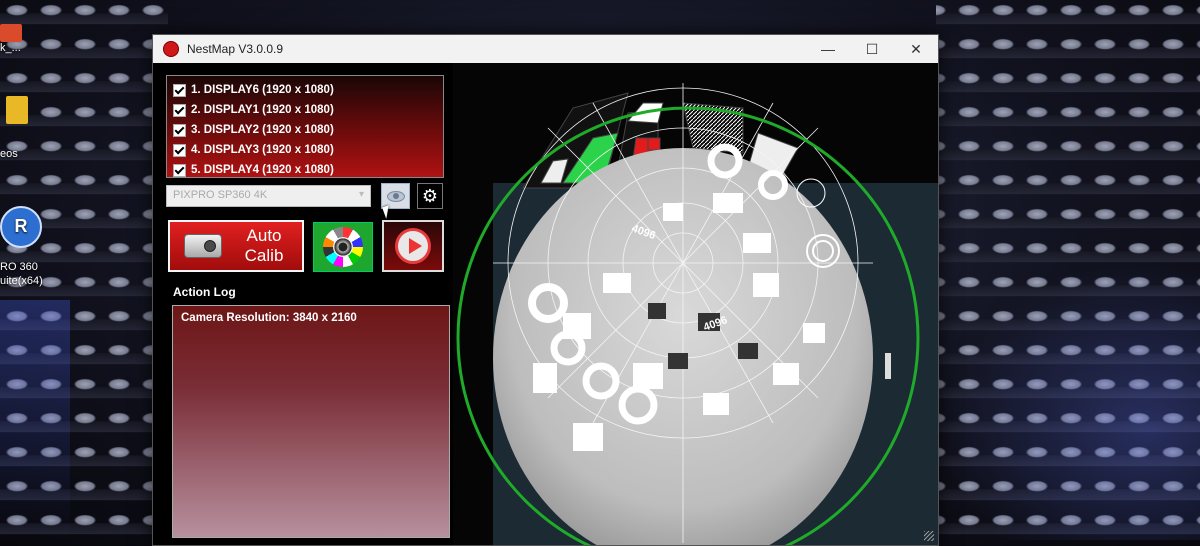  I want to click on play-button, so click(413, 246).